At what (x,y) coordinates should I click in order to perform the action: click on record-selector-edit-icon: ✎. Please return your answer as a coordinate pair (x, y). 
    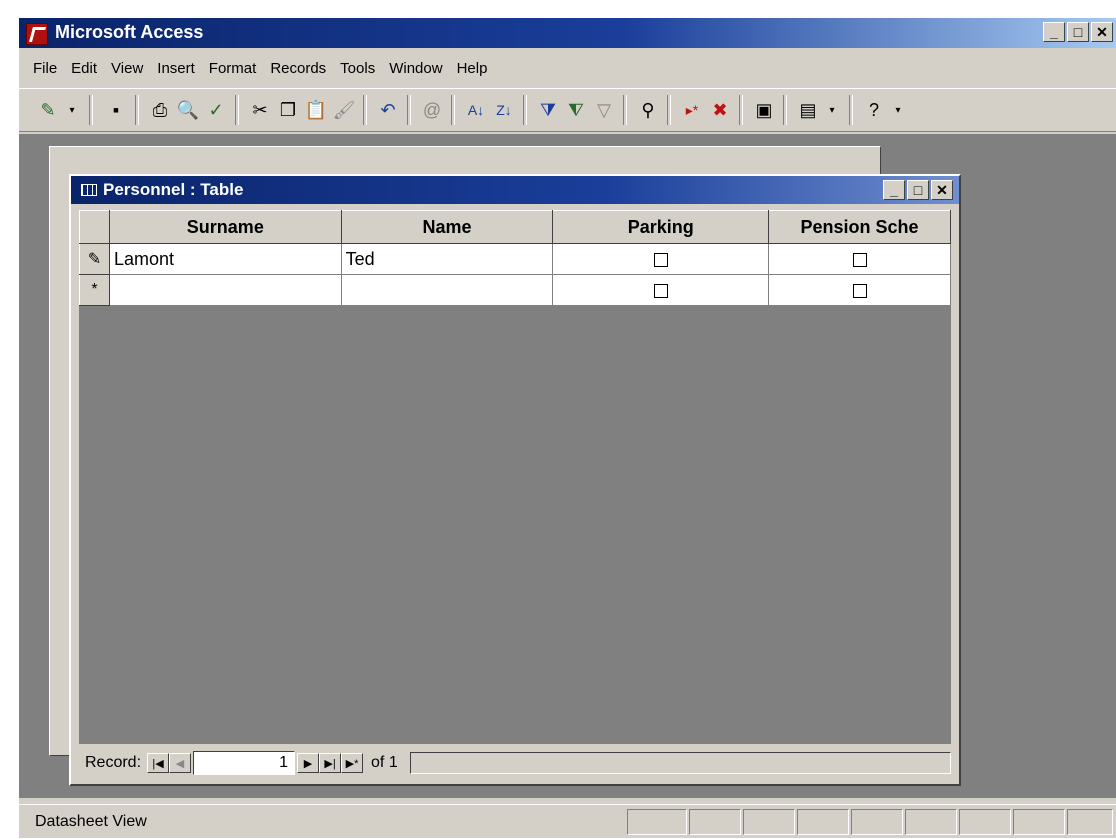
    Looking at the image, I should click on (94, 259).